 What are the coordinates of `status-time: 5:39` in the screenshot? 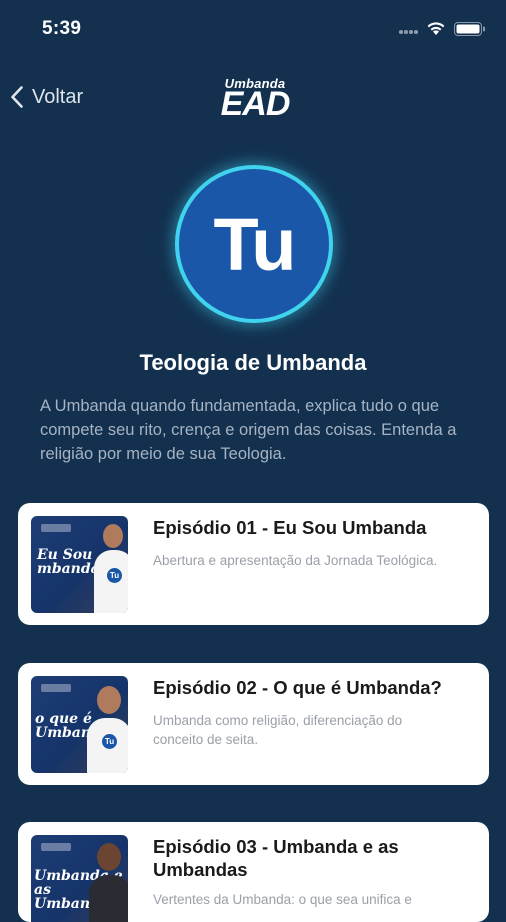 It's located at (62, 28).